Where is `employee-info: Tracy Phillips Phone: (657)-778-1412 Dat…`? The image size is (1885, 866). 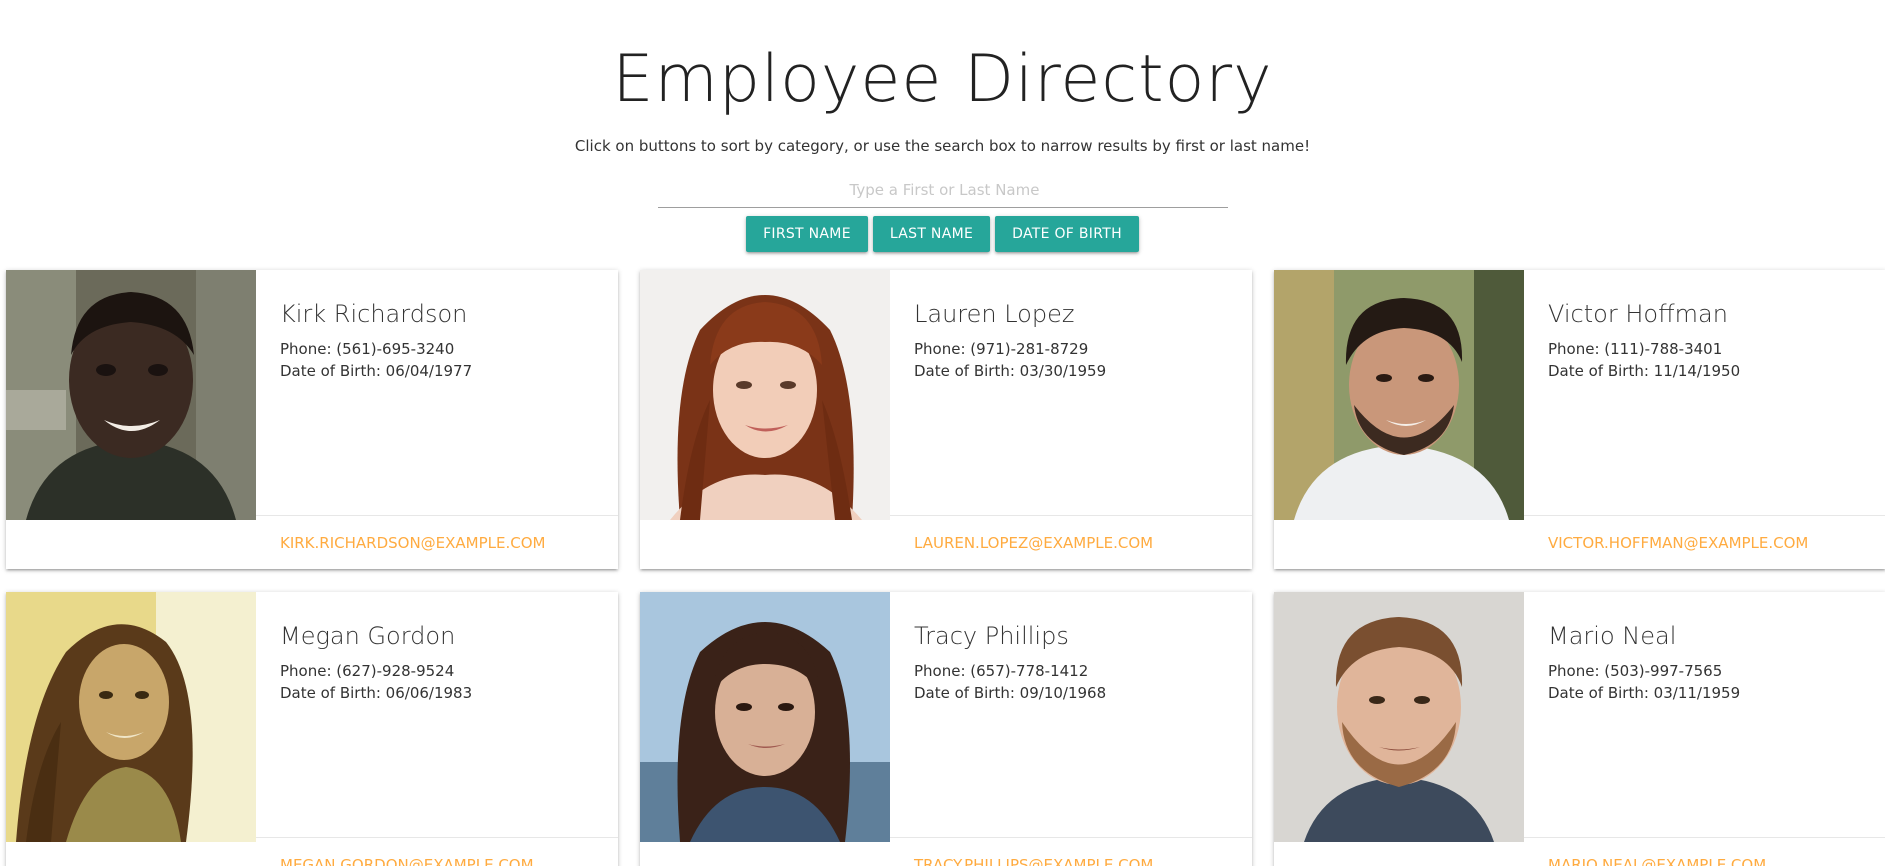 employee-info: Tracy Phillips Phone: (657)-778-1412 Dat… is located at coordinates (1078, 662).